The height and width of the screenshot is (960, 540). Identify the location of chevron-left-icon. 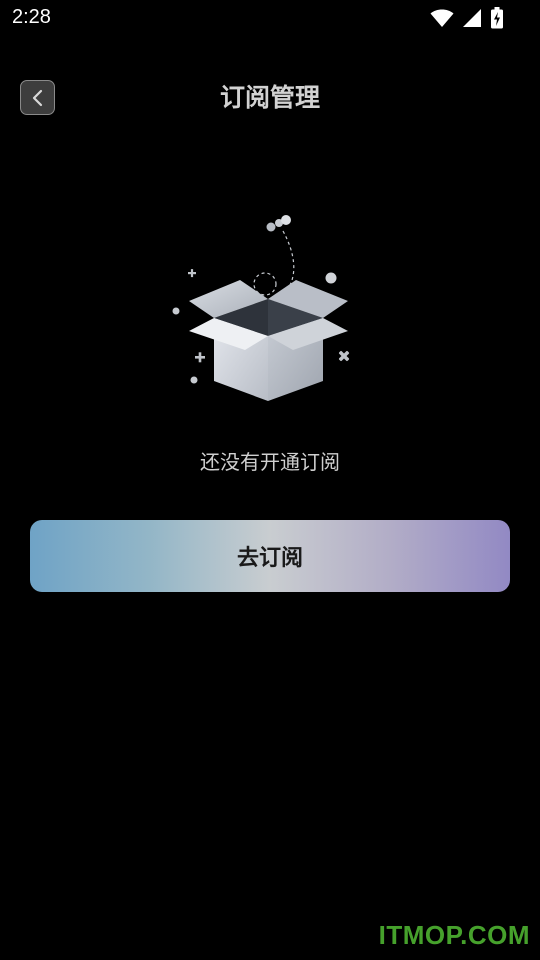
(37, 97).